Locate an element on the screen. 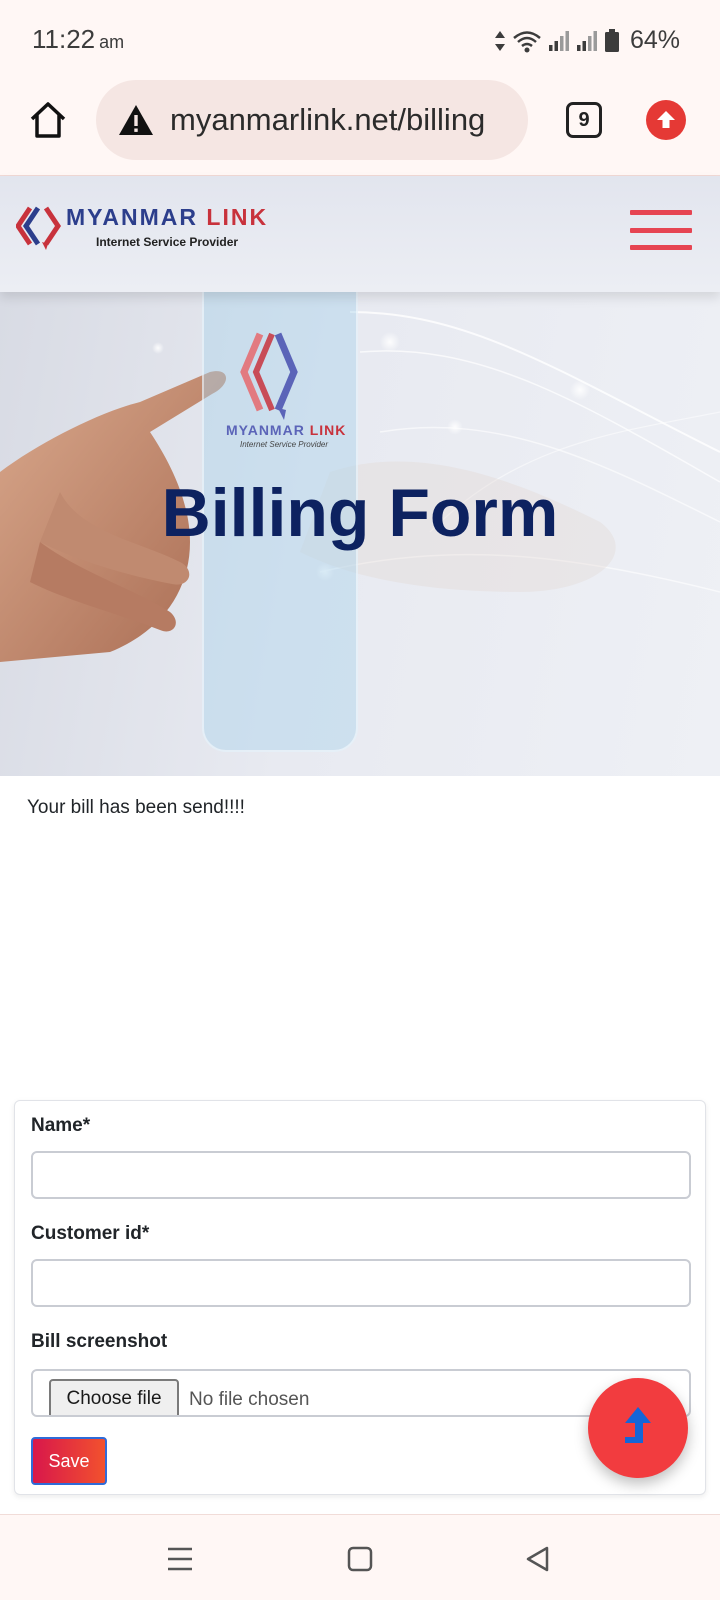  browser-toolbar: myanmarlink.net/billing 9 is located at coordinates (360, 128).